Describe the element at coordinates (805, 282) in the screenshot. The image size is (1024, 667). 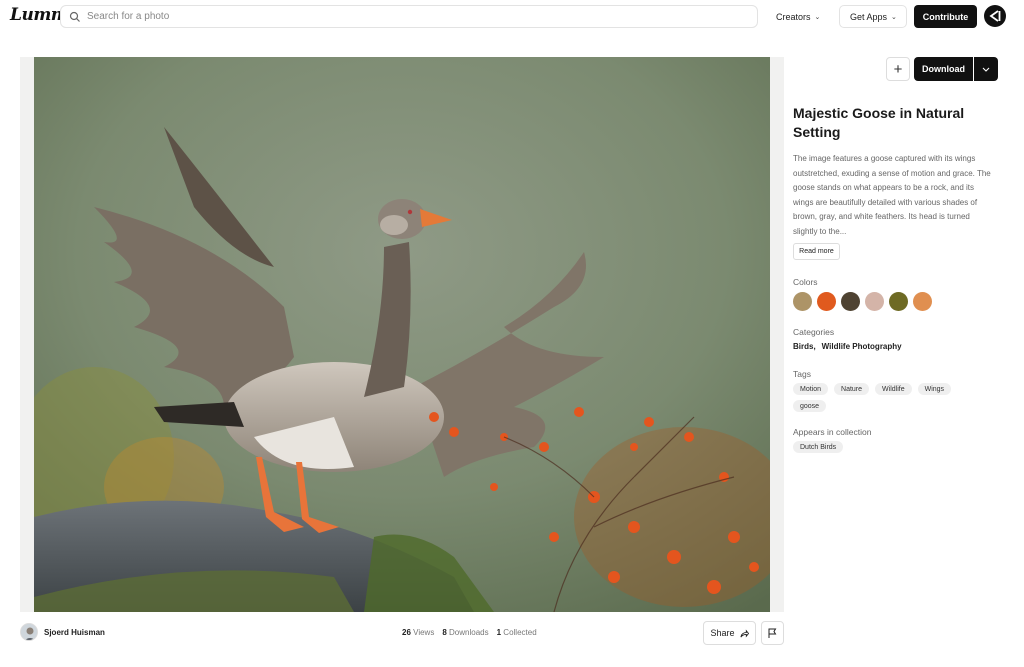
I see `colors-label: Colors` at that location.